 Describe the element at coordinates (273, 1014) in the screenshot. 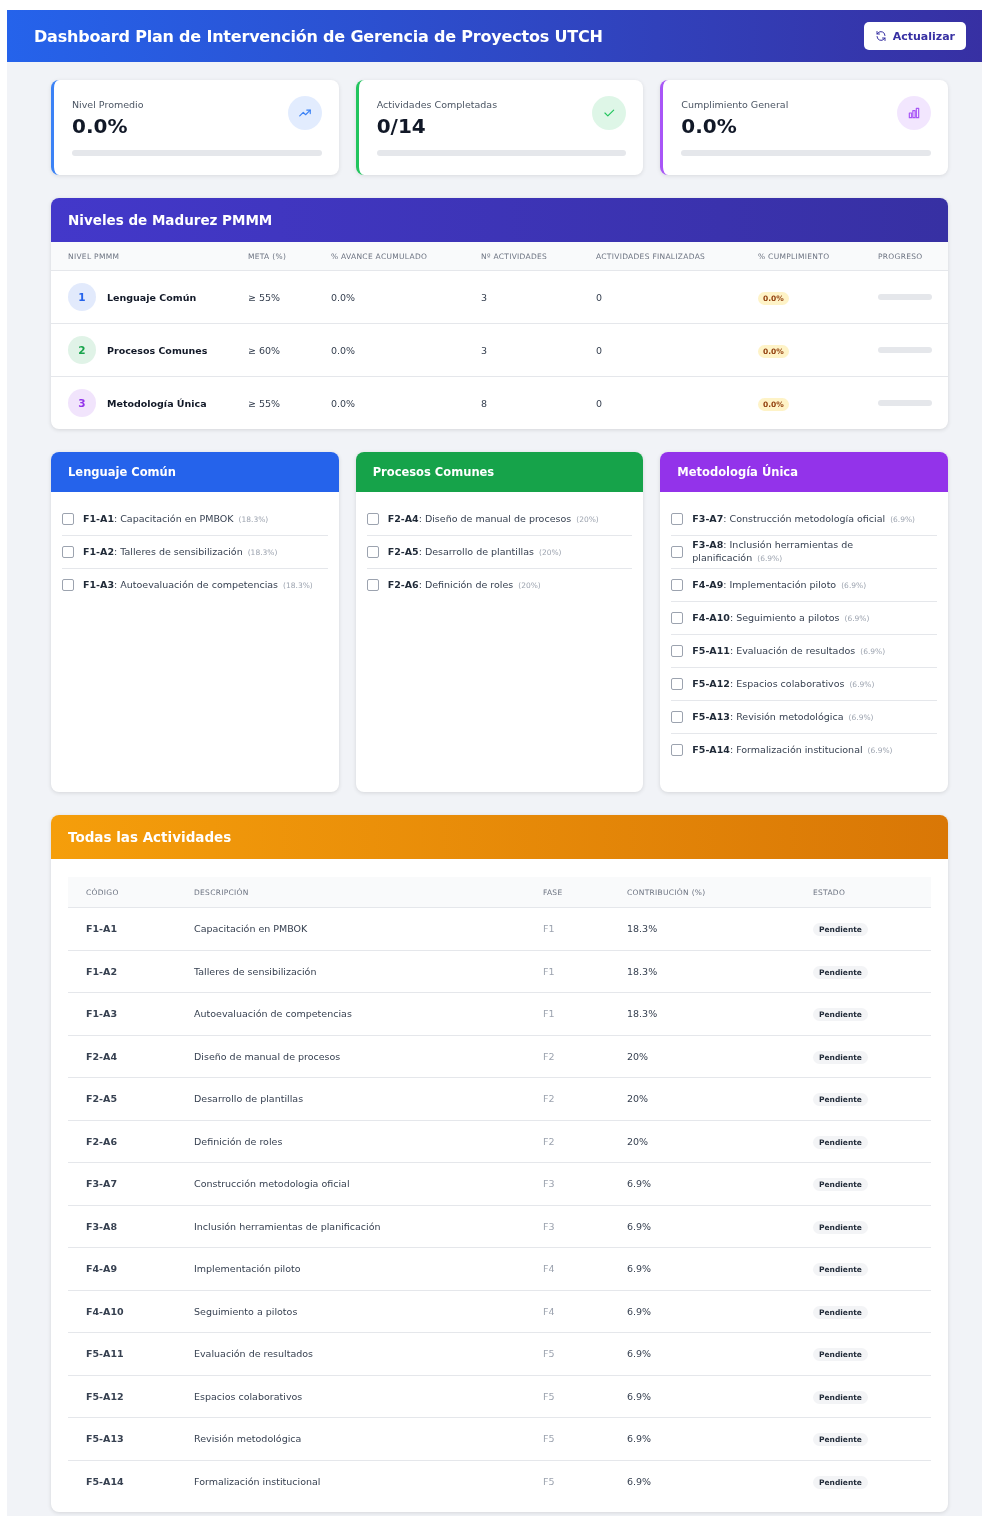

I see `table-cell-text: Autoevaluación de competencias` at that location.